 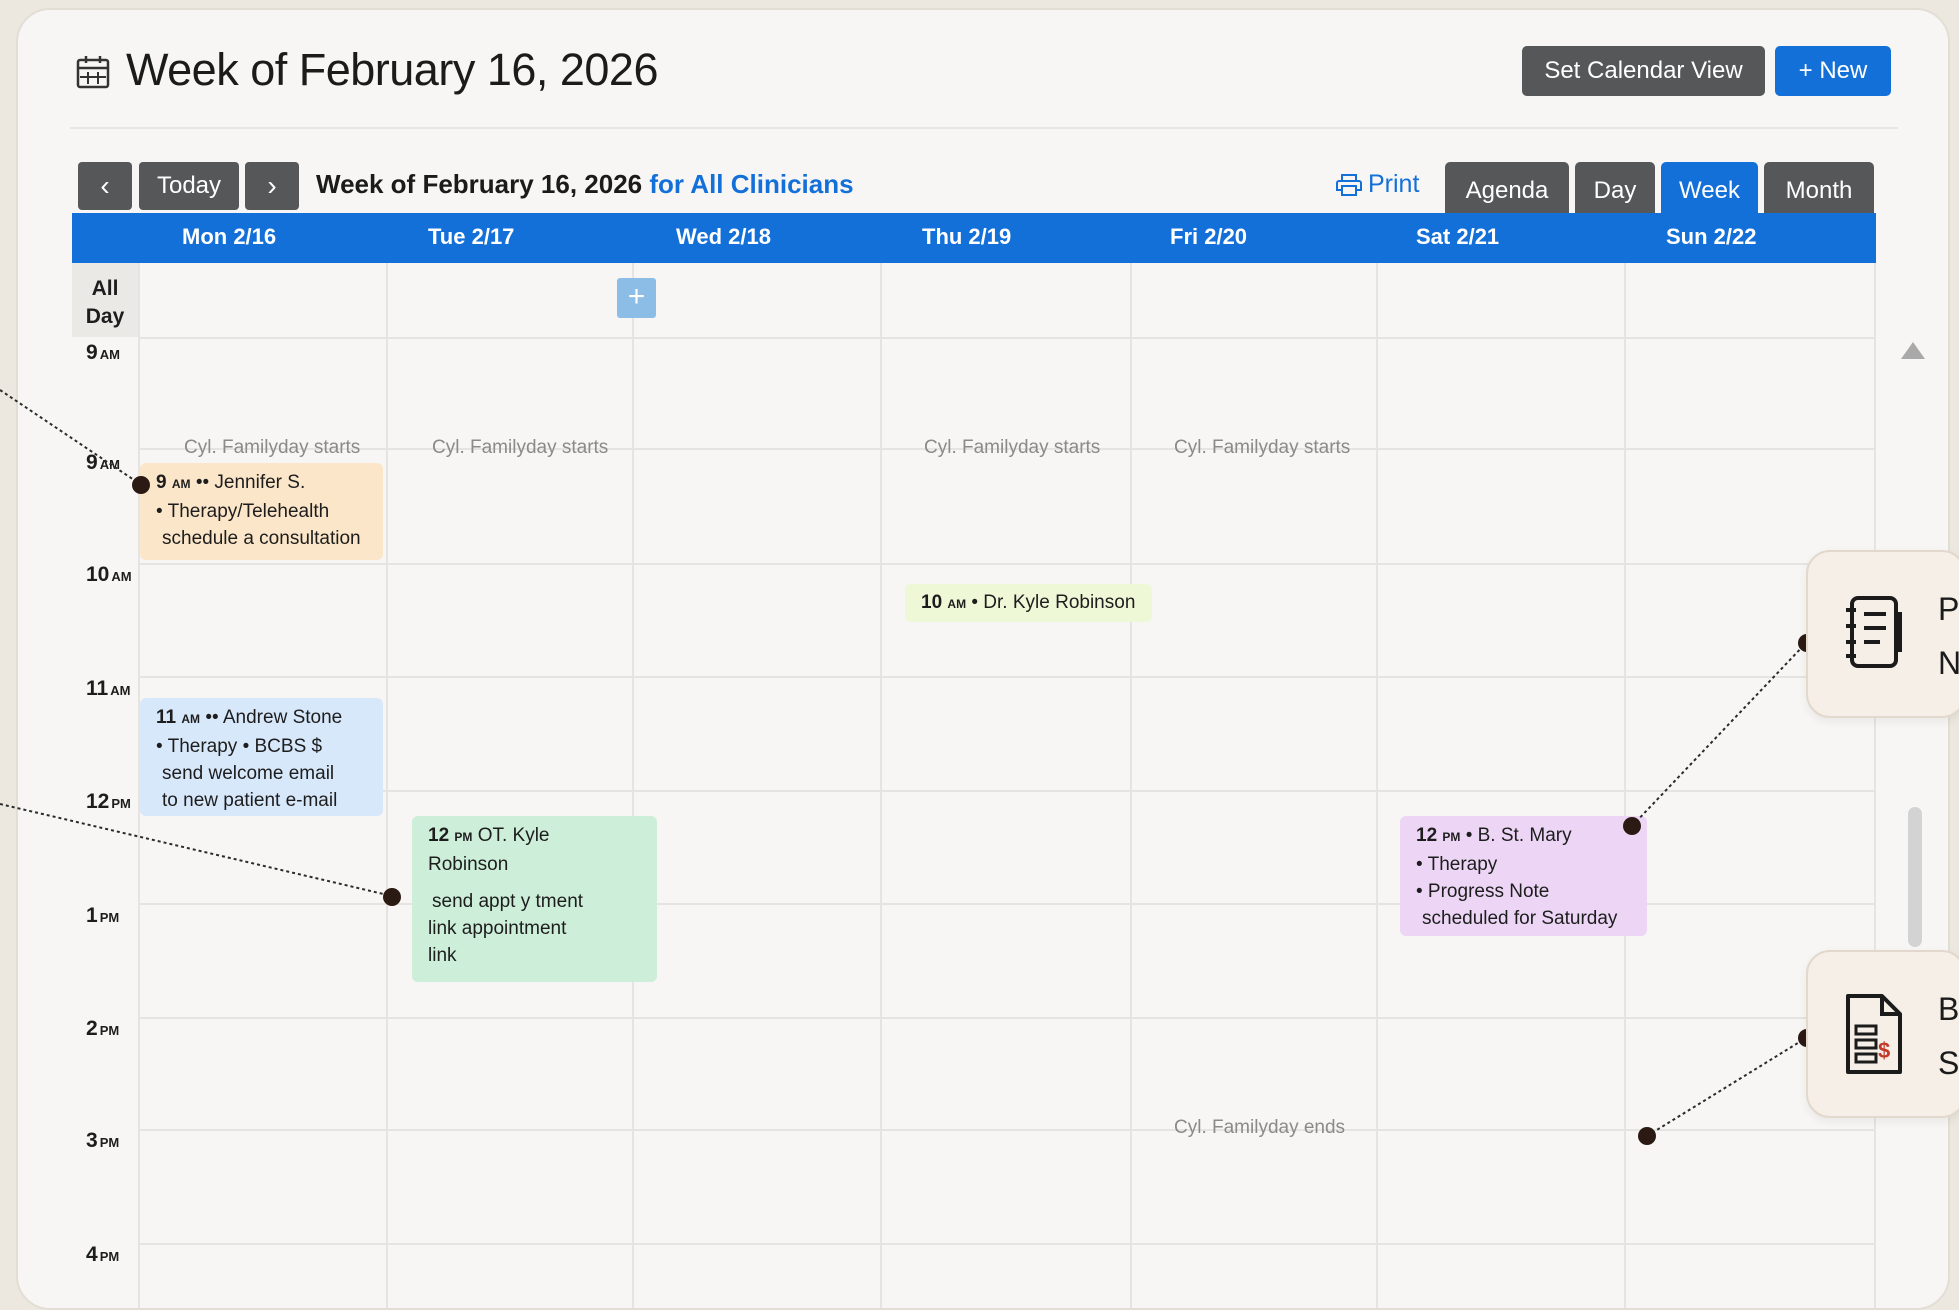 What do you see at coordinates (723, 237) in the screenshot?
I see `day-header-wed: Wed 2/18` at bounding box center [723, 237].